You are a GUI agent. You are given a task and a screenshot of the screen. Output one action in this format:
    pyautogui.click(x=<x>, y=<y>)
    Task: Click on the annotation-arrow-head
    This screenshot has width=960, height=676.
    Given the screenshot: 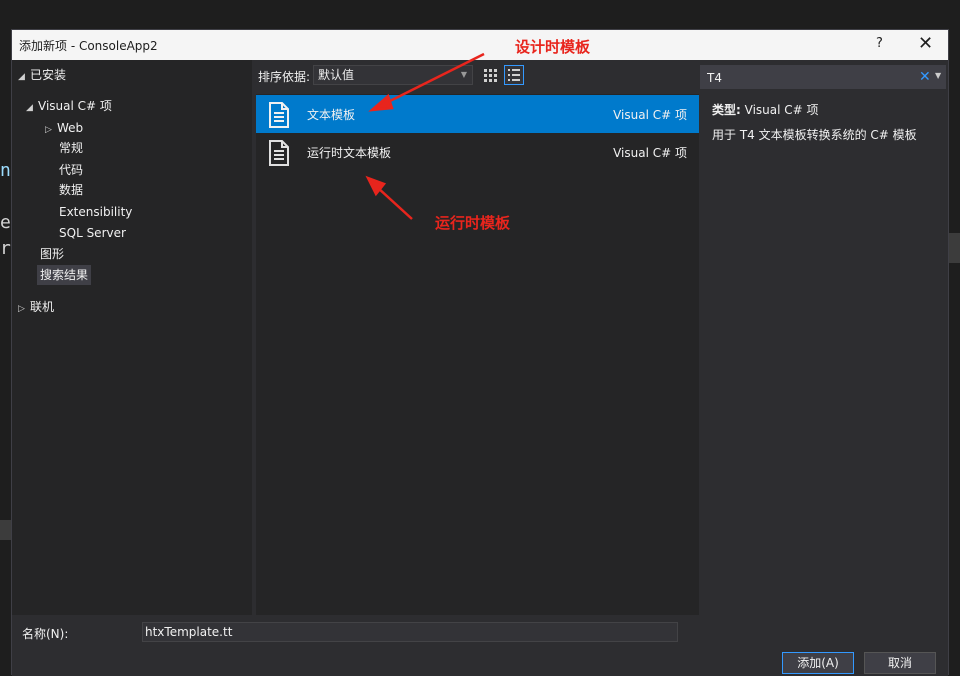 What is the action you would take?
    pyautogui.click(x=381, y=102)
    